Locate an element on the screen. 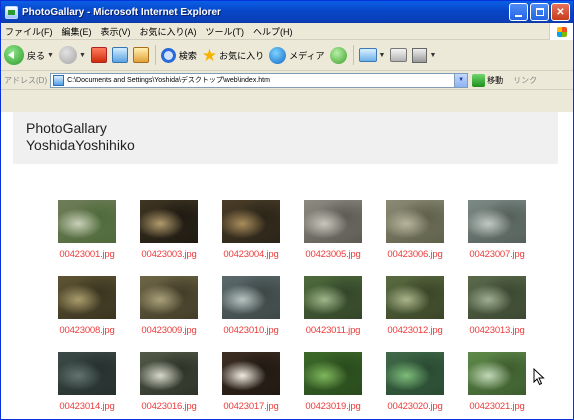  gallery-item: 00423003.jpg is located at coordinates (169, 238).